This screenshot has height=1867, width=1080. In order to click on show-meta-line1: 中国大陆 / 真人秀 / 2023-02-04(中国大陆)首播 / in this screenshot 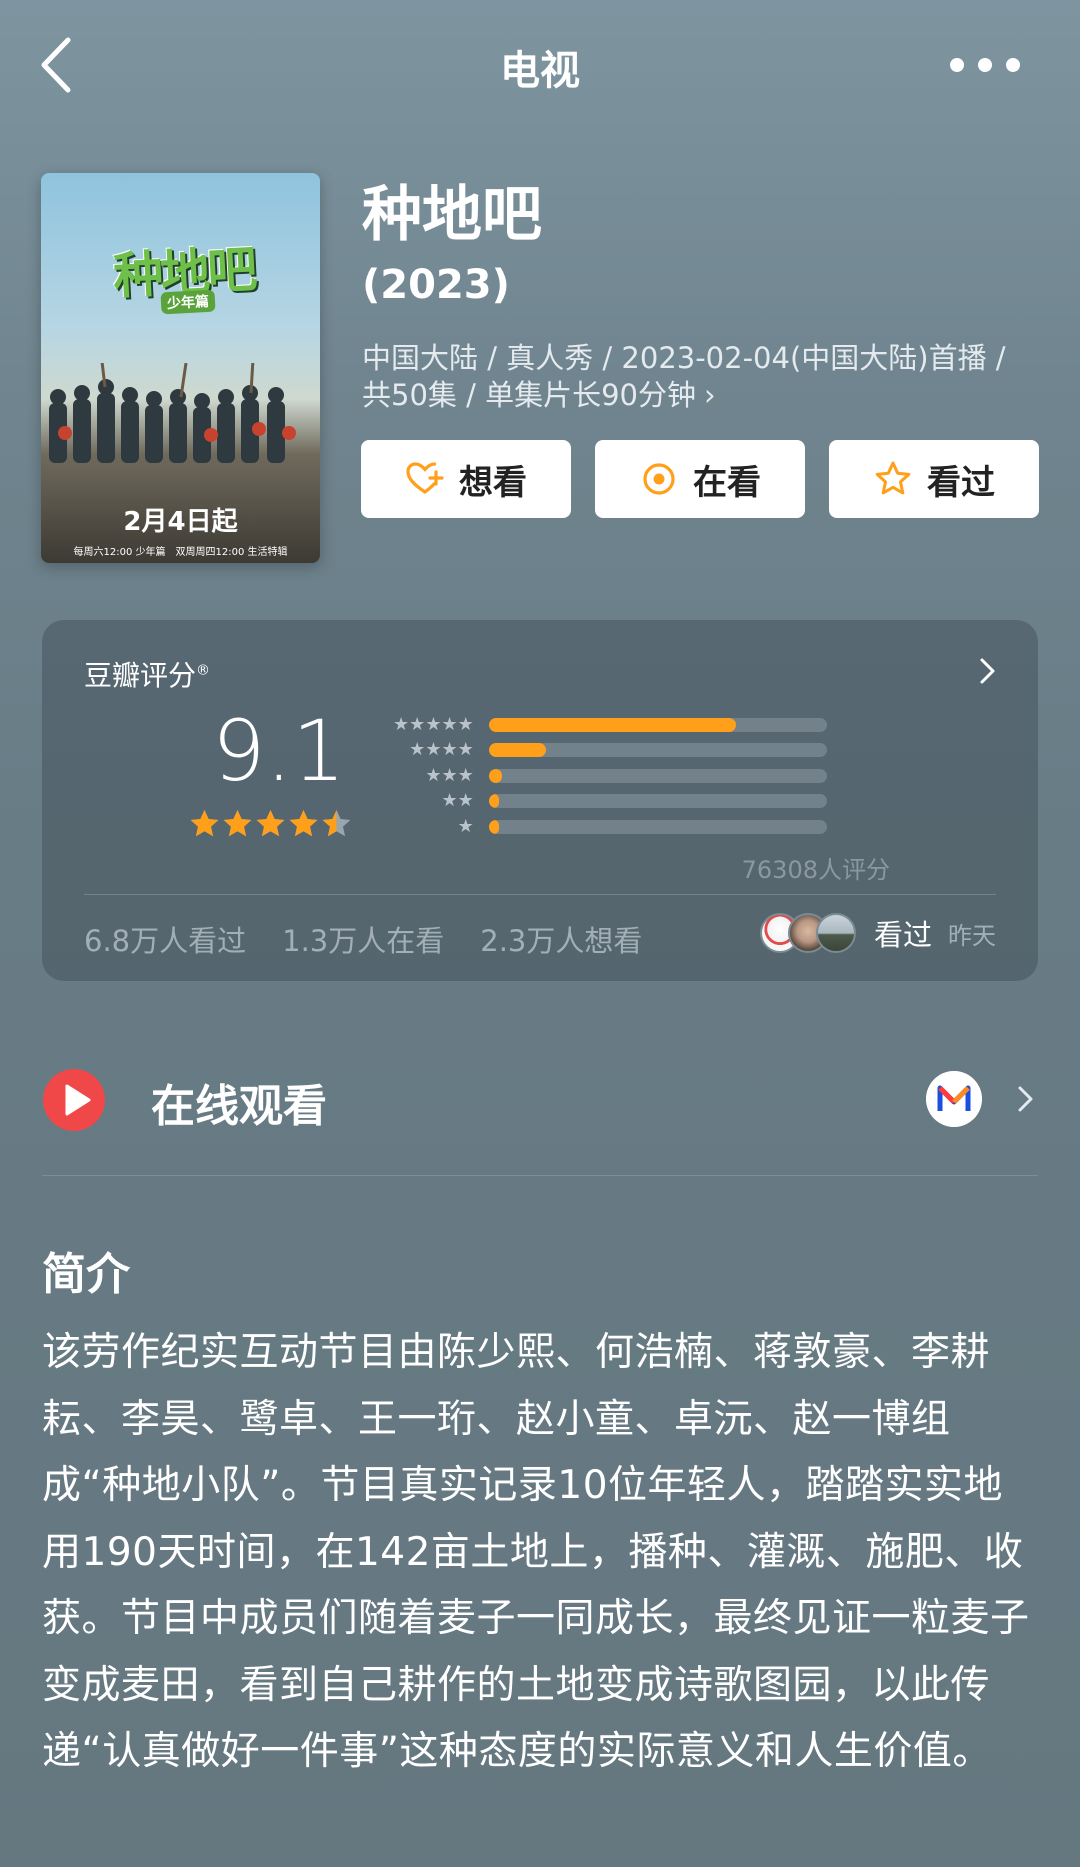, I will do `click(684, 358)`.